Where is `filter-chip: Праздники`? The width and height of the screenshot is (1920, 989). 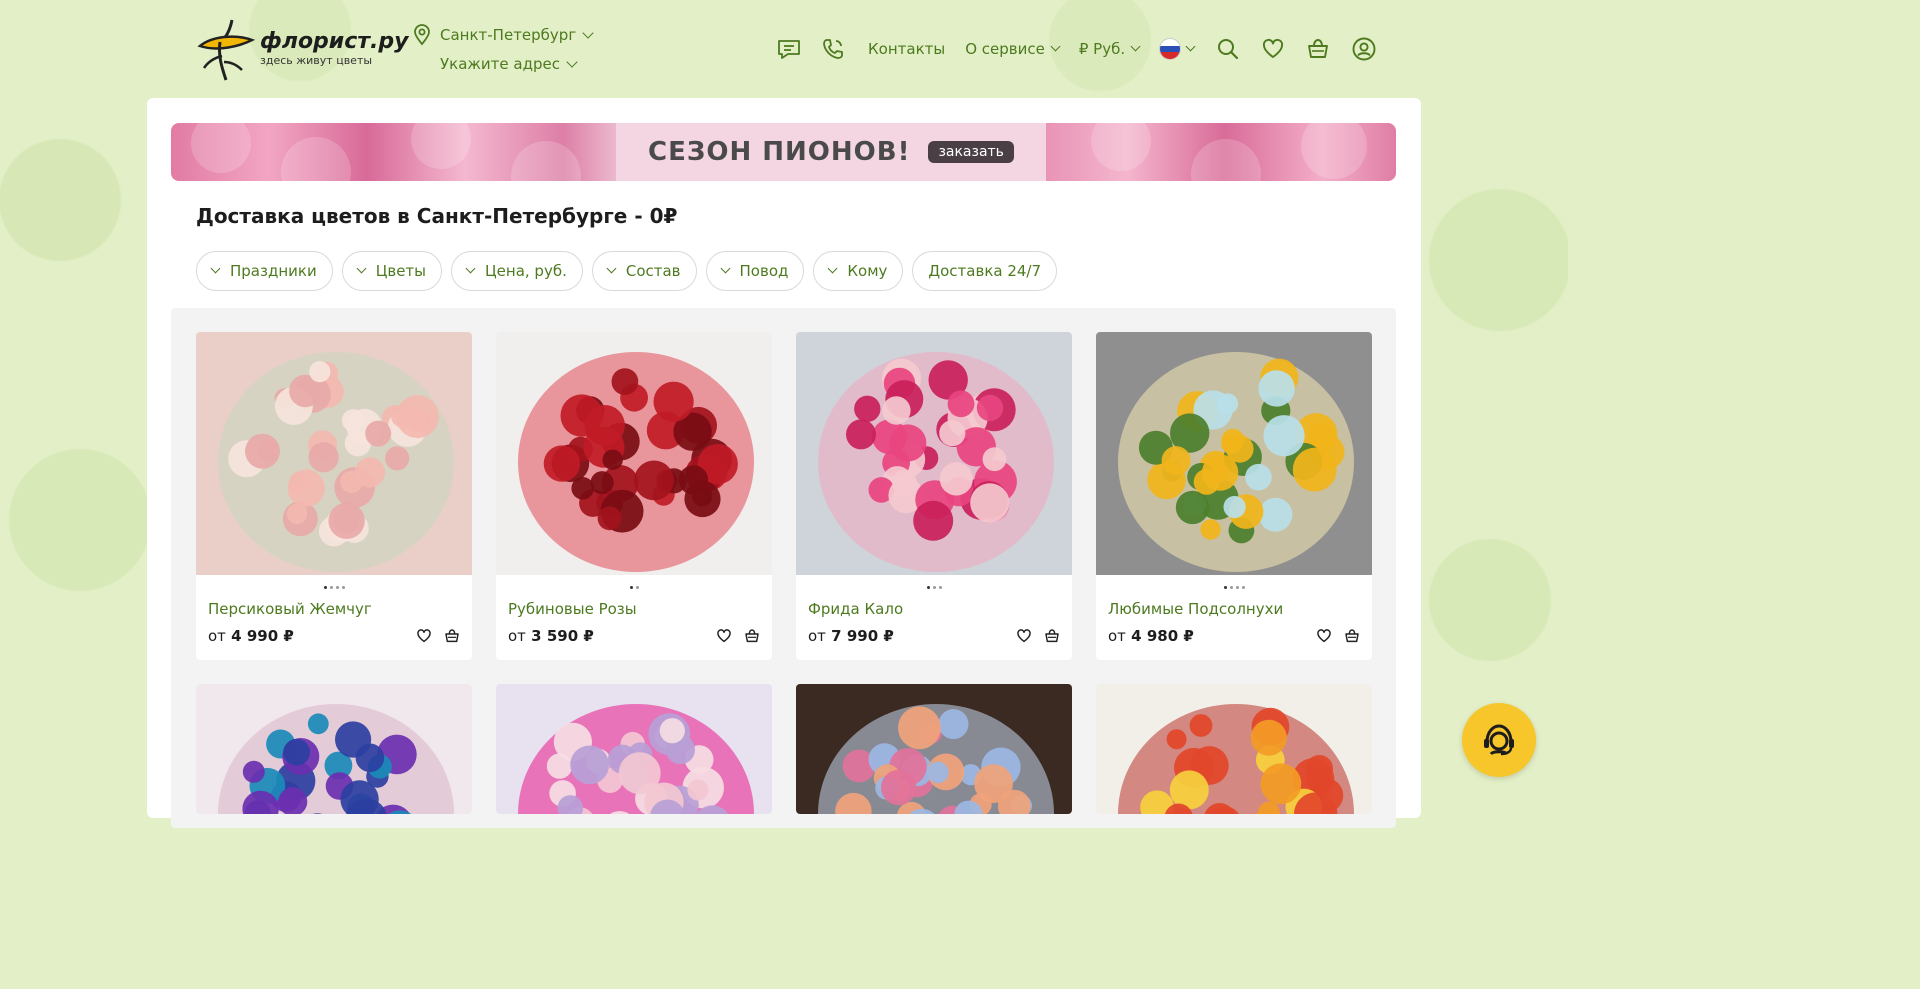
filter-chip: Праздники is located at coordinates (264, 271).